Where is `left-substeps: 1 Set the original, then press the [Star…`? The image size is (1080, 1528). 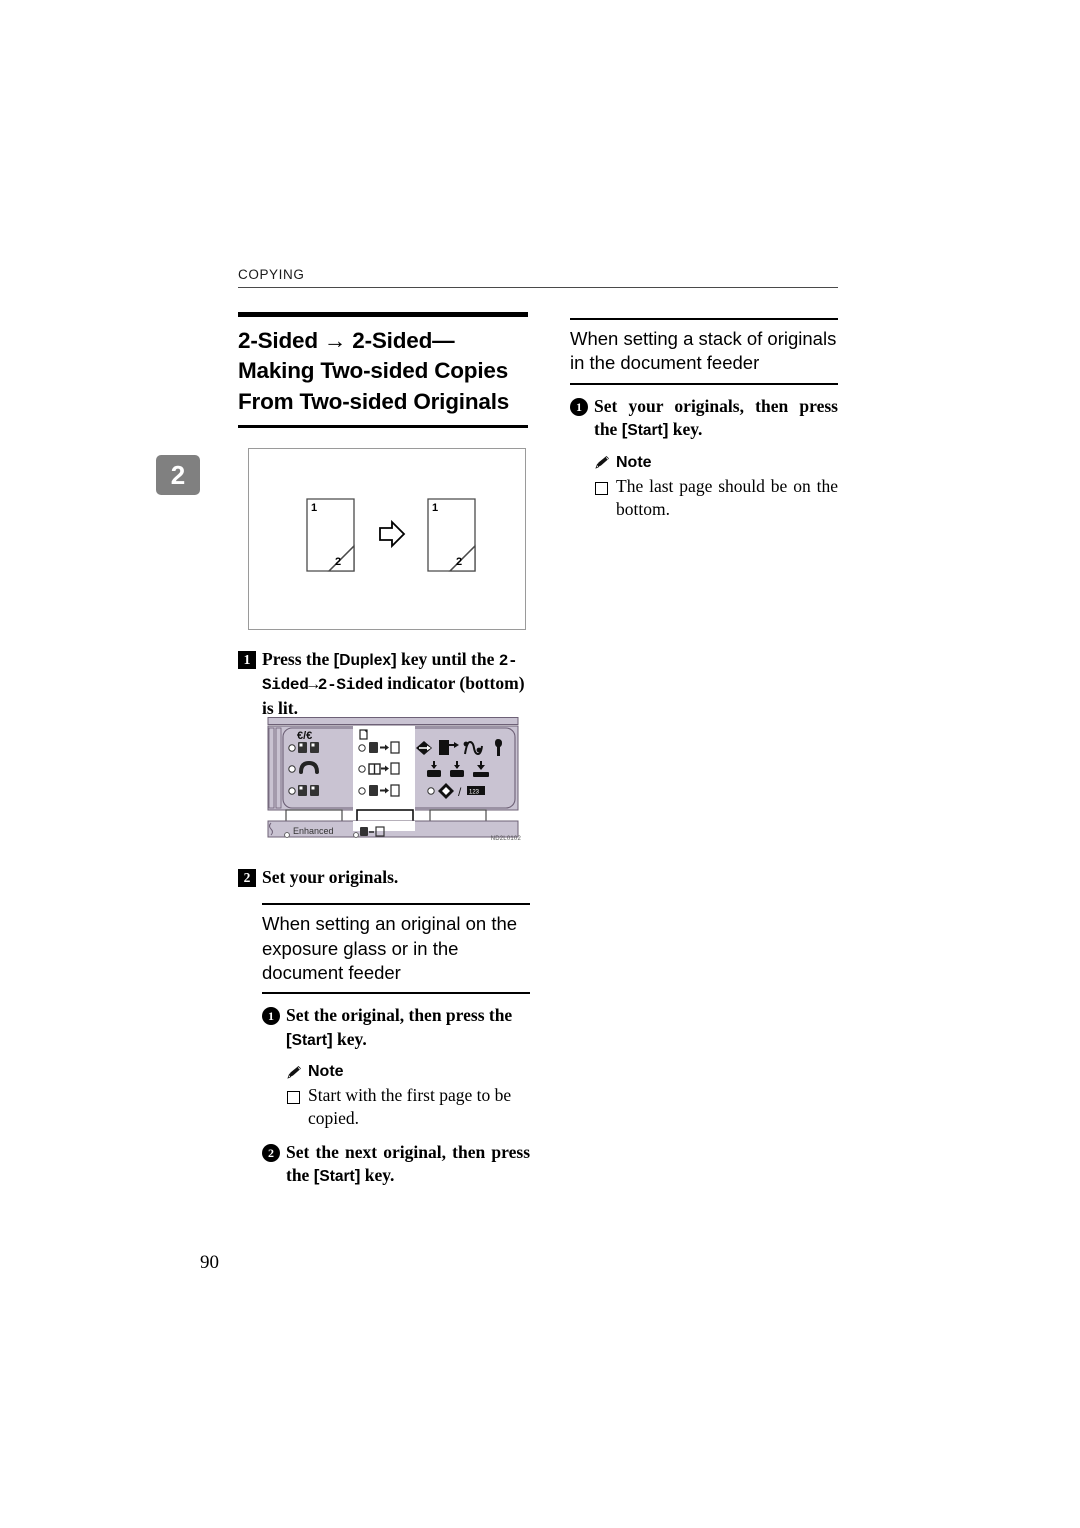
left-substeps: 1 Set the original, then press the [Star… is located at coordinates (396, 1095).